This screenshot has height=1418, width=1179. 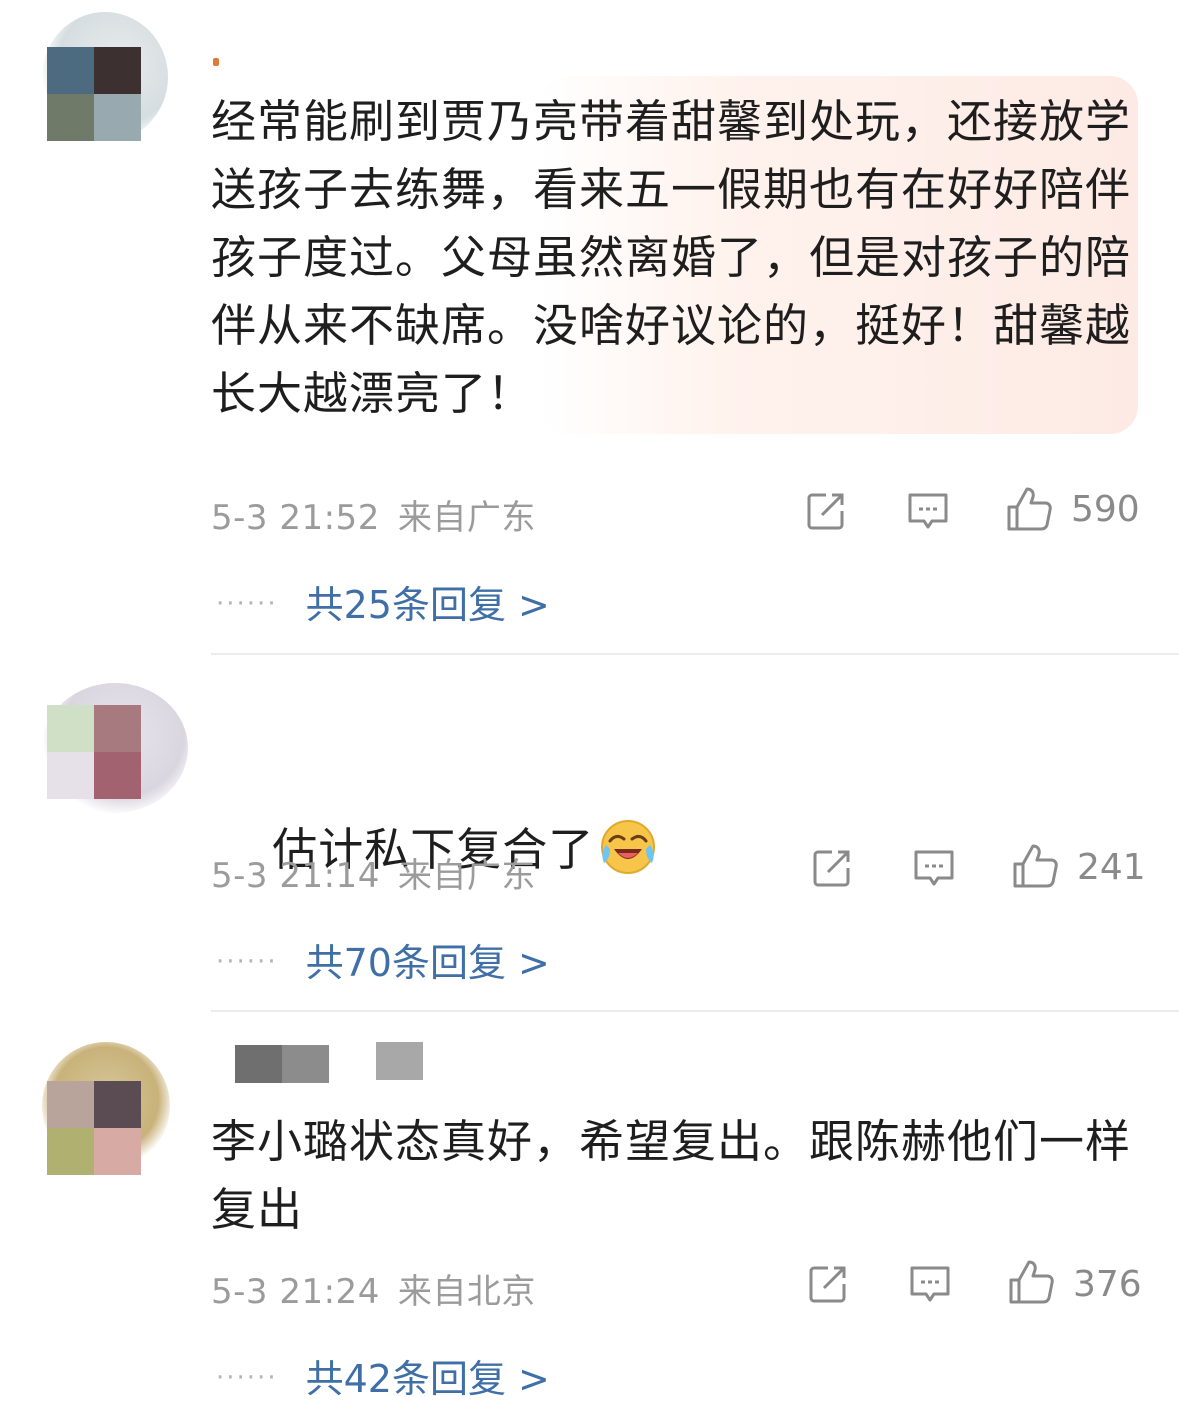 I want to click on comment-time: 5-3 21:14, so click(x=295, y=876).